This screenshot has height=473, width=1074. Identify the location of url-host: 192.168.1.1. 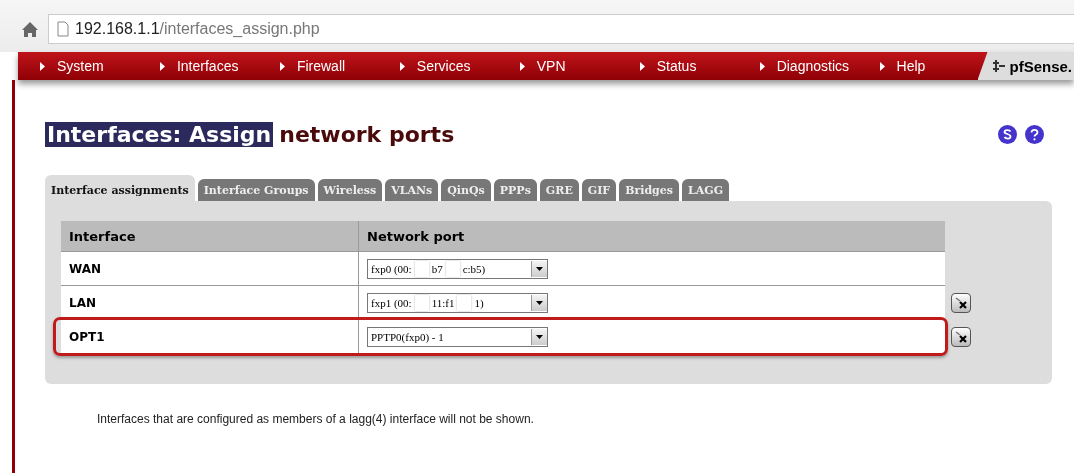
(117, 29).